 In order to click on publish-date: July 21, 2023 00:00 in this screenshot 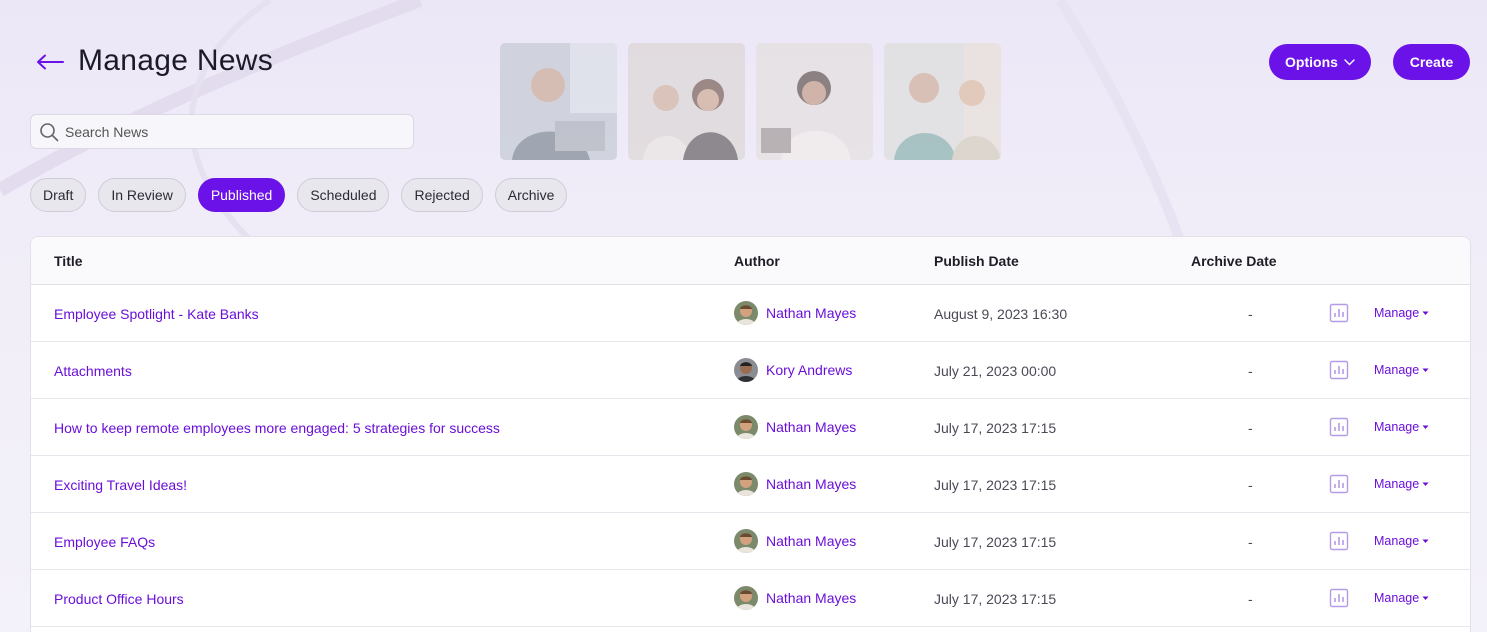, I will do `click(995, 371)`.